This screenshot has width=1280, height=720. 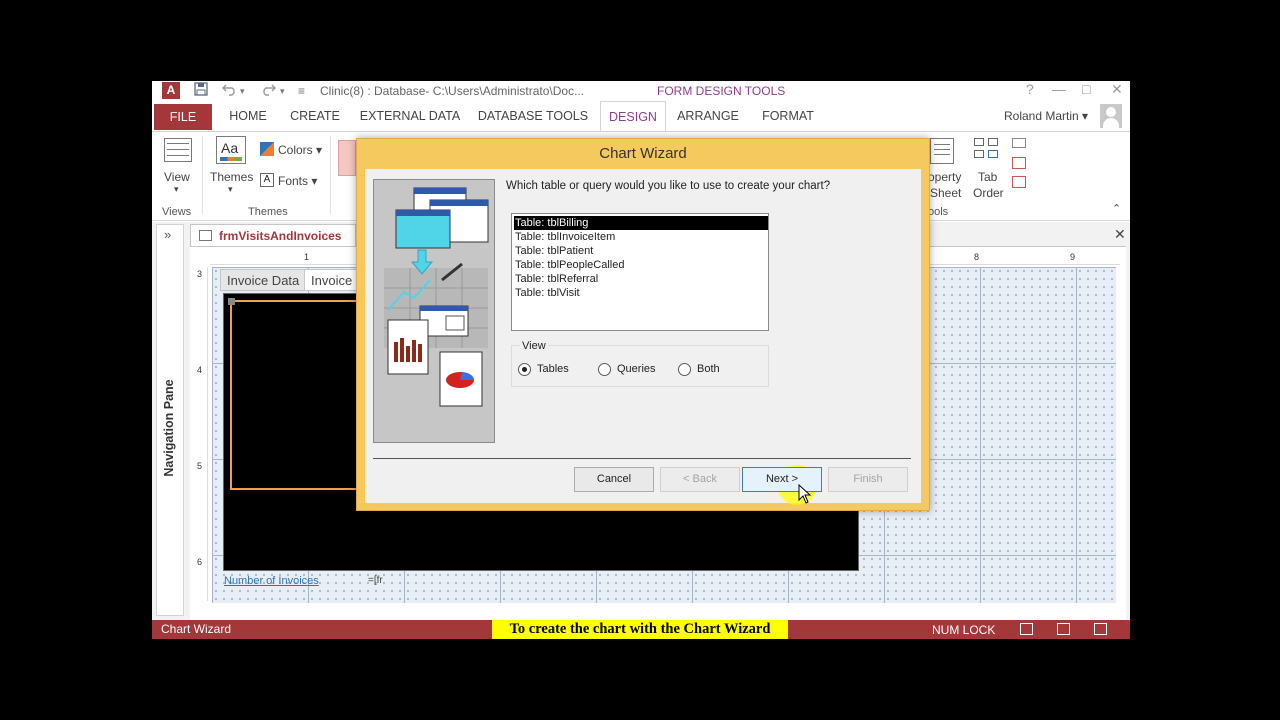 I want to click on themes-icon-text: Aa, so click(x=230, y=148).